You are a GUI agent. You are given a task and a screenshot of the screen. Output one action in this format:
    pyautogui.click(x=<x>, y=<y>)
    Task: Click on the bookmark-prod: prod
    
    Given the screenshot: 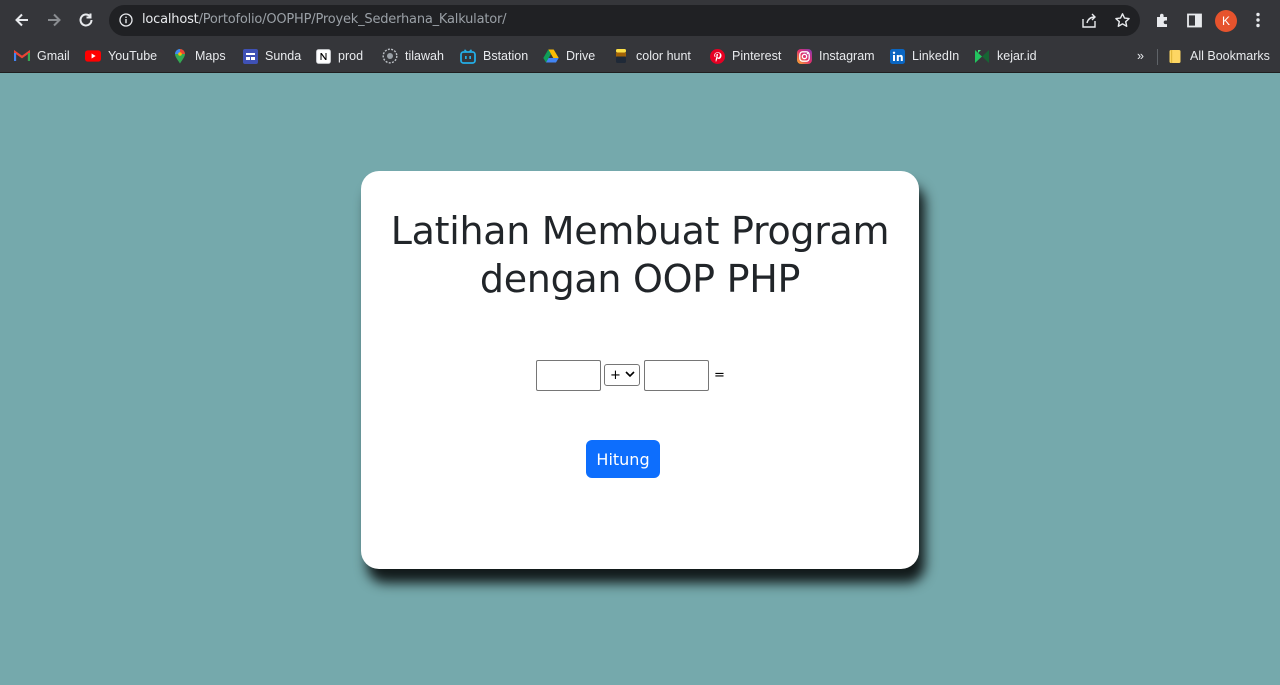 What is the action you would take?
    pyautogui.click(x=339, y=56)
    